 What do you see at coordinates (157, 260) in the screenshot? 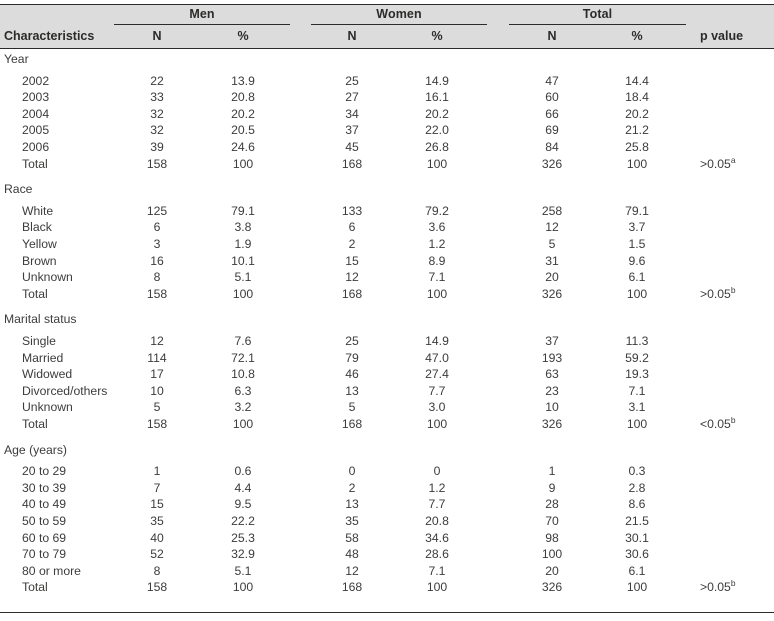
I see `cell-men-n: 16` at bounding box center [157, 260].